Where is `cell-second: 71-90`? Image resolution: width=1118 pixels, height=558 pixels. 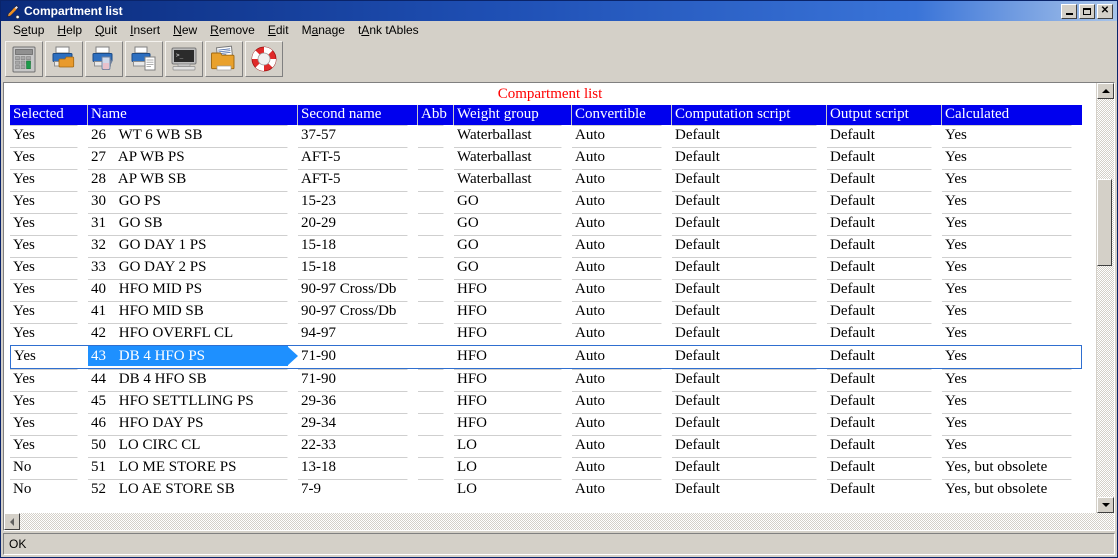 cell-second: 71-90 is located at coordinates (358, 357).